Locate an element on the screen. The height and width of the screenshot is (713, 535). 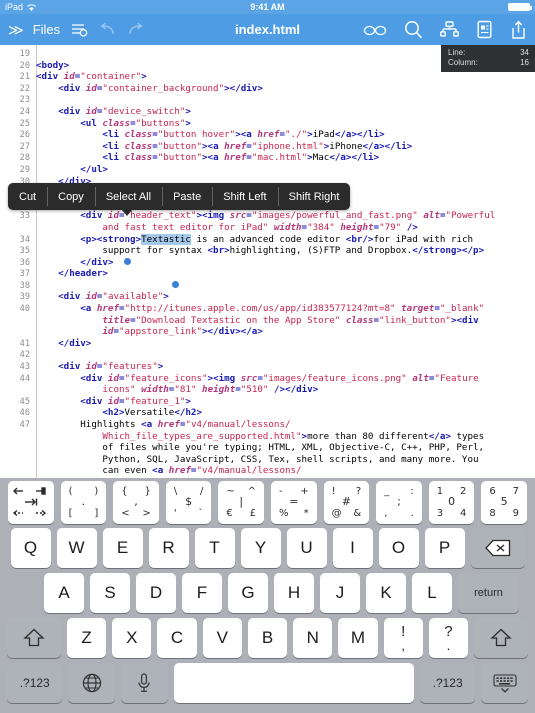
key-a: A is located at coordinates (64, 593).